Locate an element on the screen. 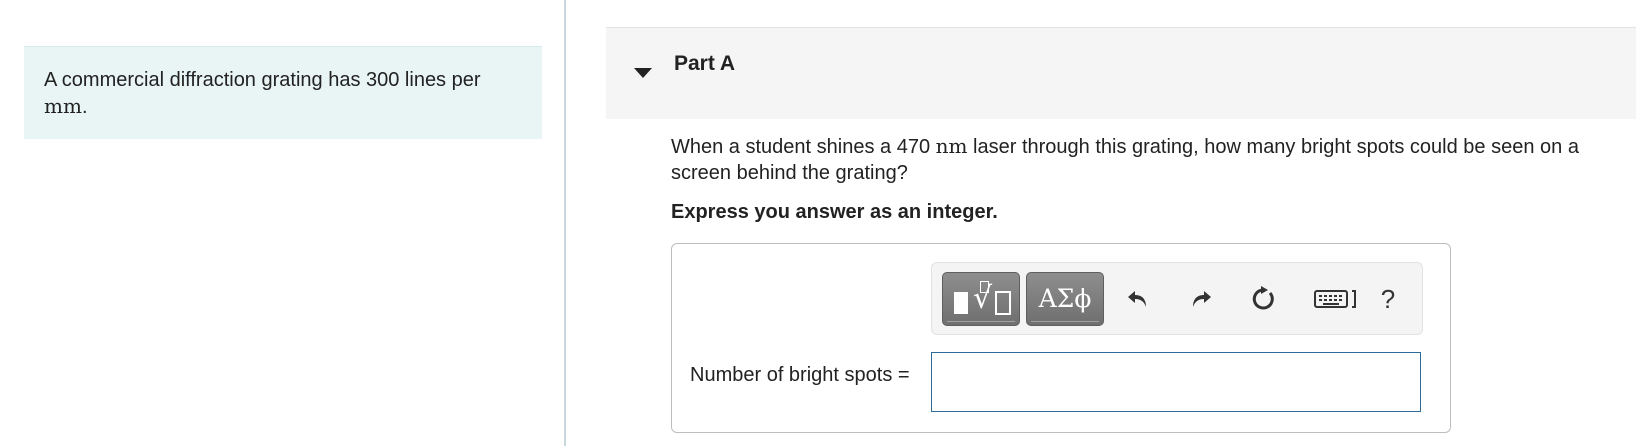 This screenshot has height=446, width=1636. part-a-header: Part A is located at coordinates (1121, 73).